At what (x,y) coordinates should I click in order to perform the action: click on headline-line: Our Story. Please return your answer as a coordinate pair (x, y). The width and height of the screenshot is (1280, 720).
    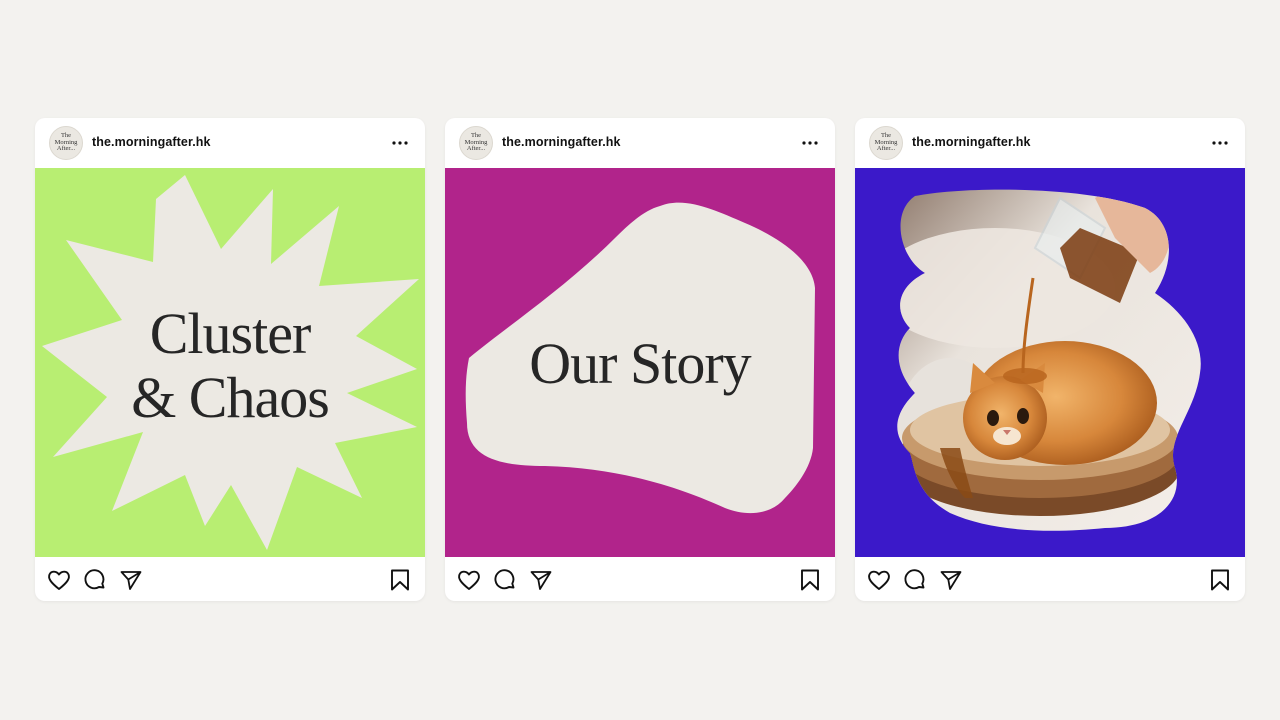
    Looking at the image, I should click on (640, 363).